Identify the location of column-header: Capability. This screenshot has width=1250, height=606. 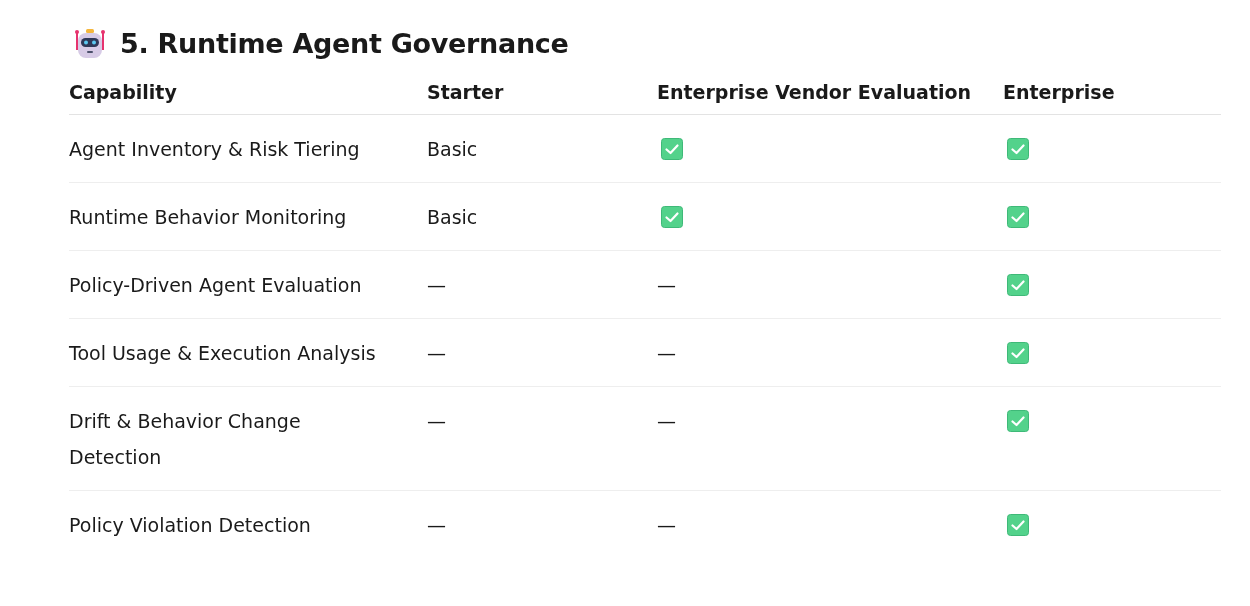
(123, 92).